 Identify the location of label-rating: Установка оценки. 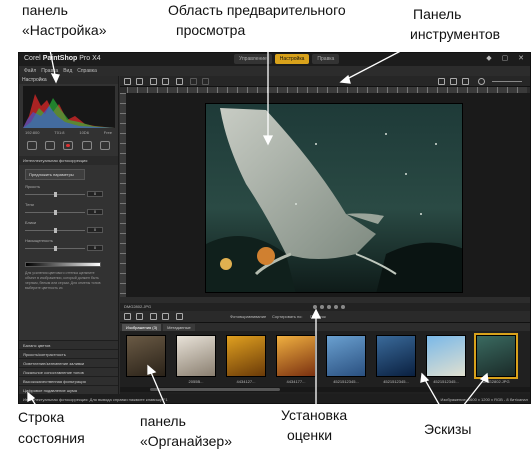
(314, 425).